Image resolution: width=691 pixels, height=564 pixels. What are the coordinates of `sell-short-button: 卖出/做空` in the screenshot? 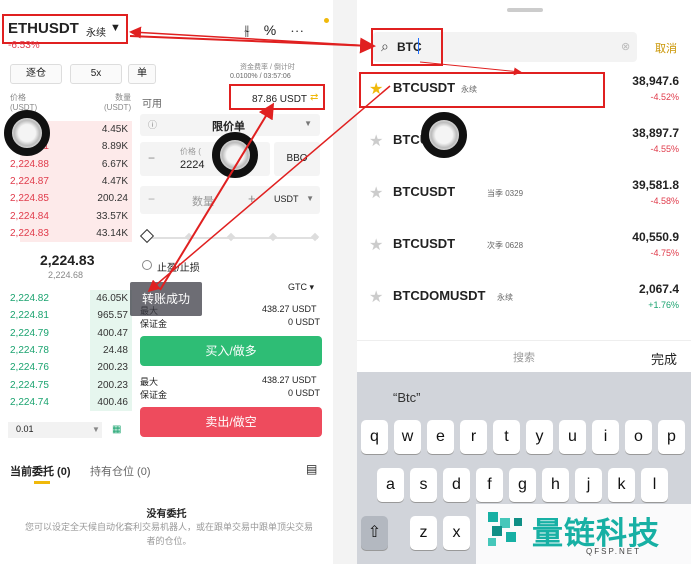 It's located at (231, 422).